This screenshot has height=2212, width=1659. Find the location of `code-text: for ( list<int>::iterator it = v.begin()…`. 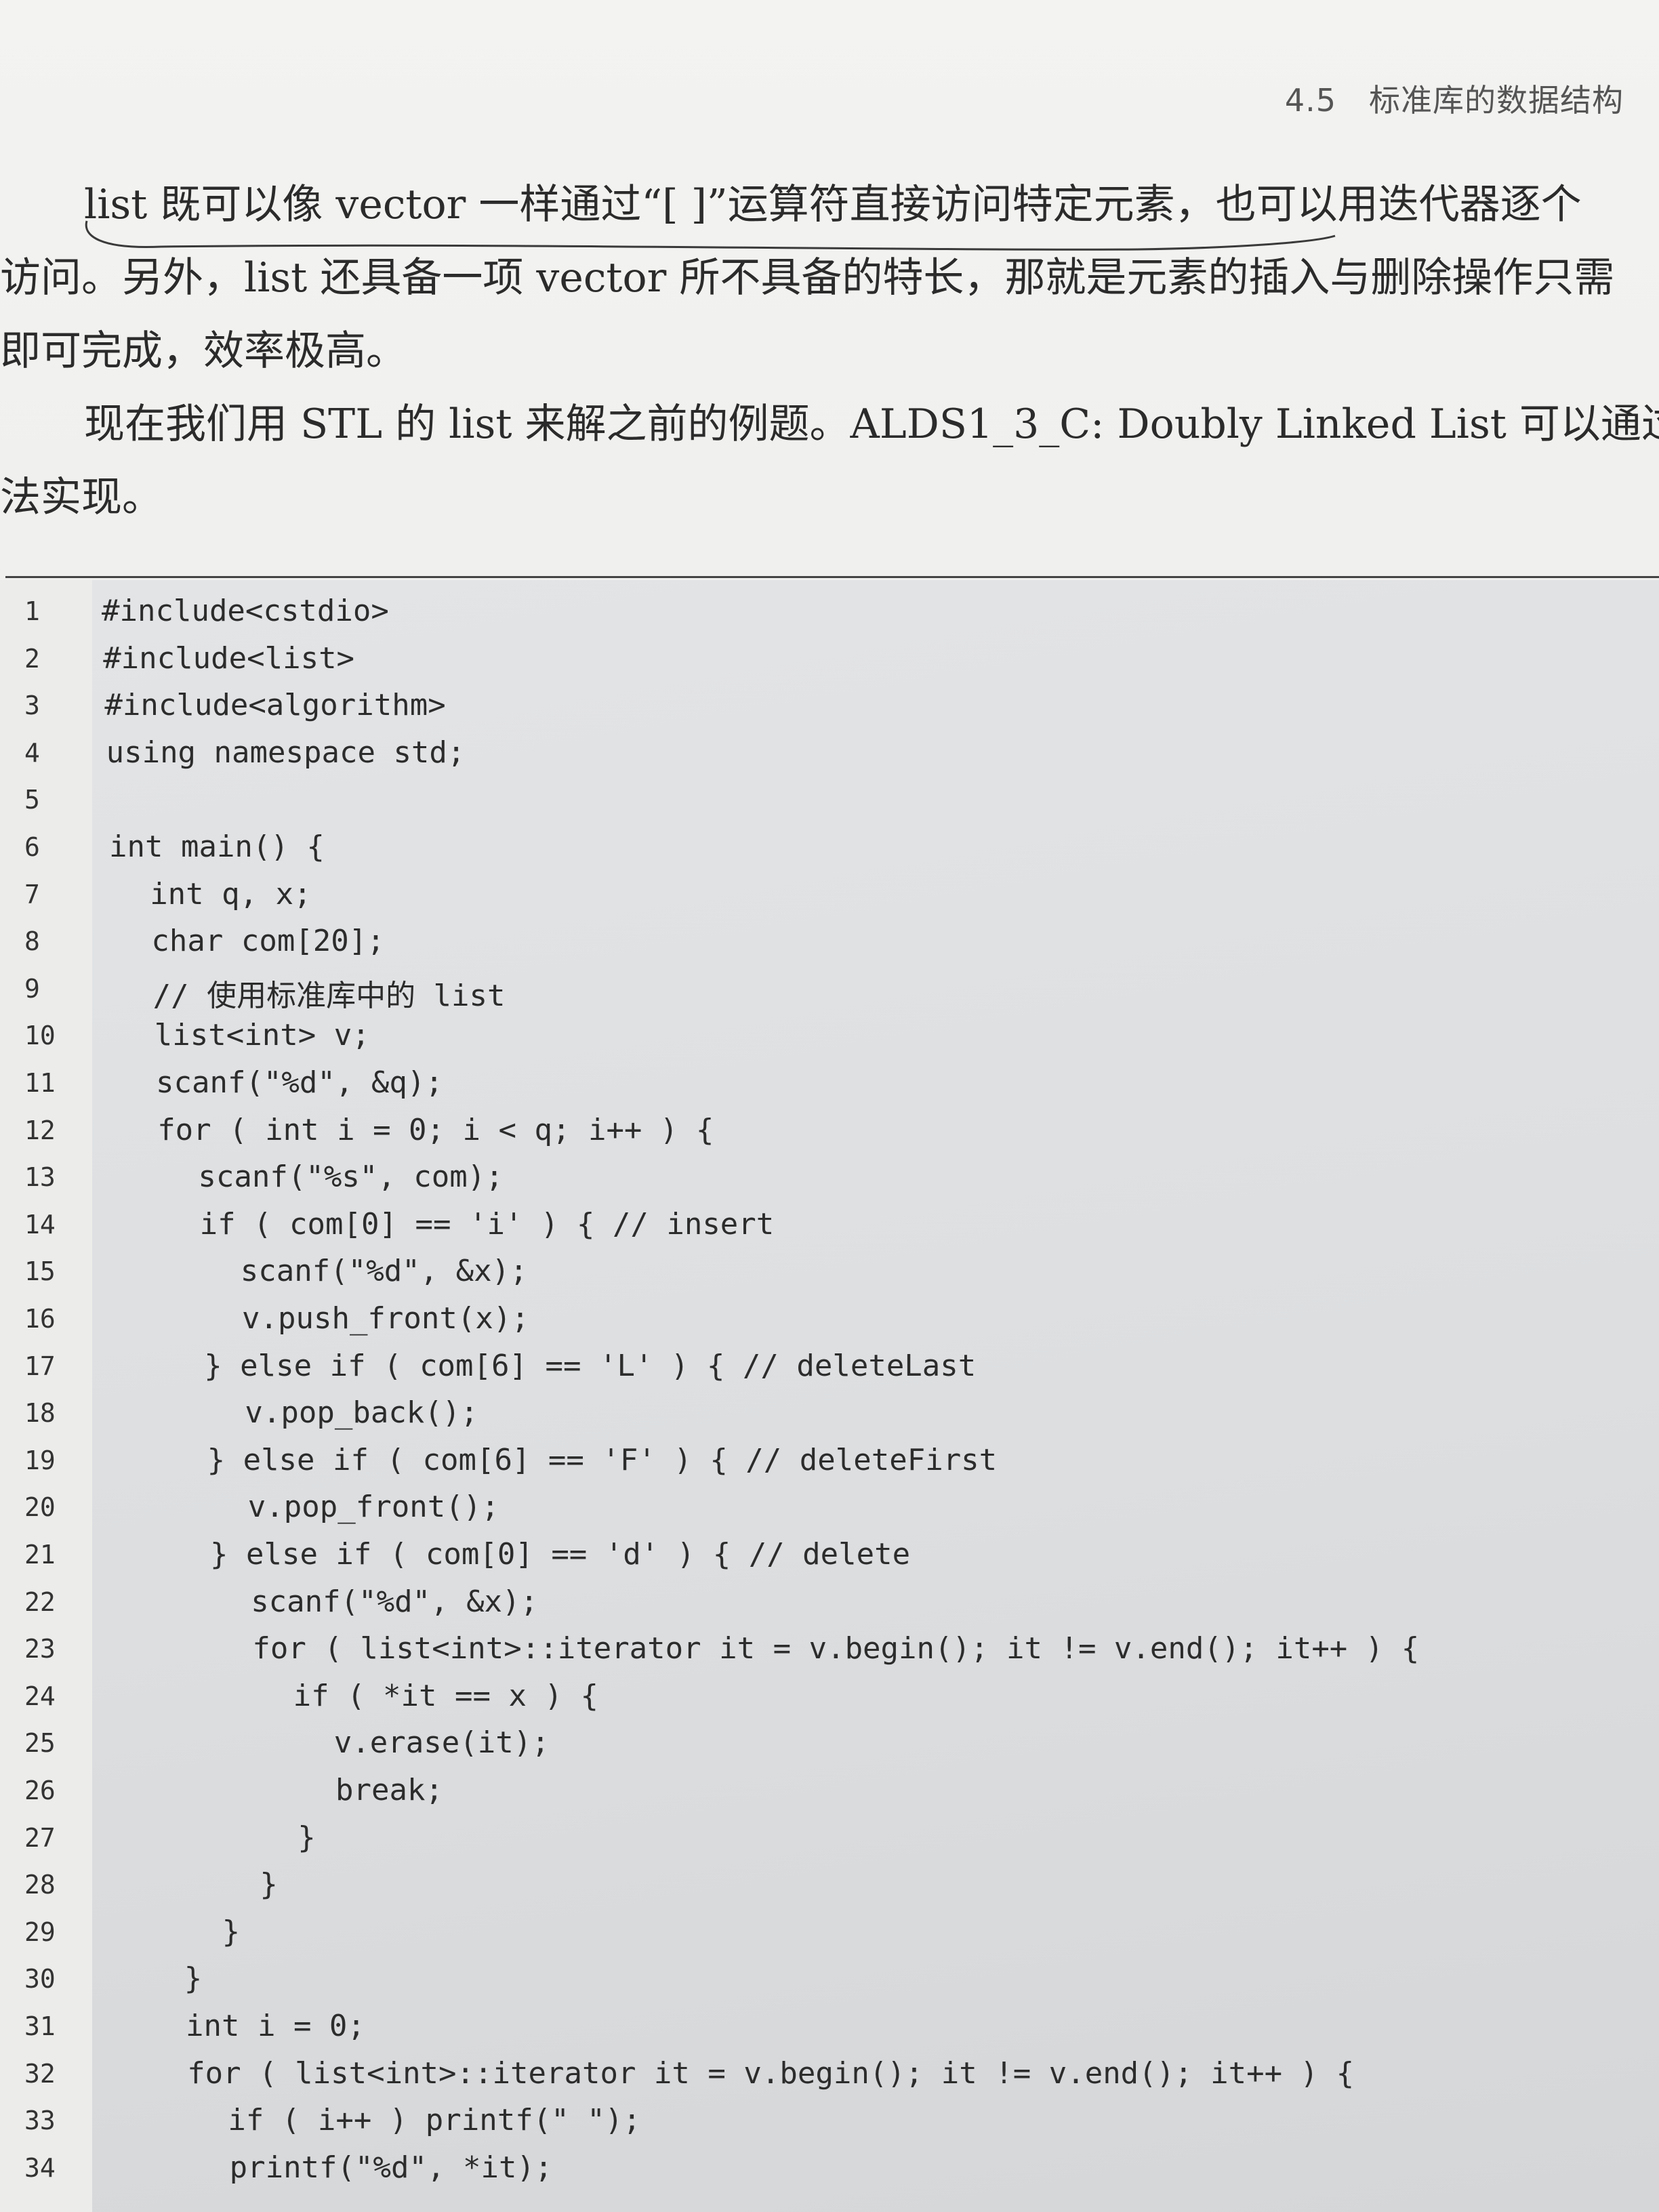

code-text: for ( list<int>::iterator it = v.begin()… is located at coordinates (771, 2073).